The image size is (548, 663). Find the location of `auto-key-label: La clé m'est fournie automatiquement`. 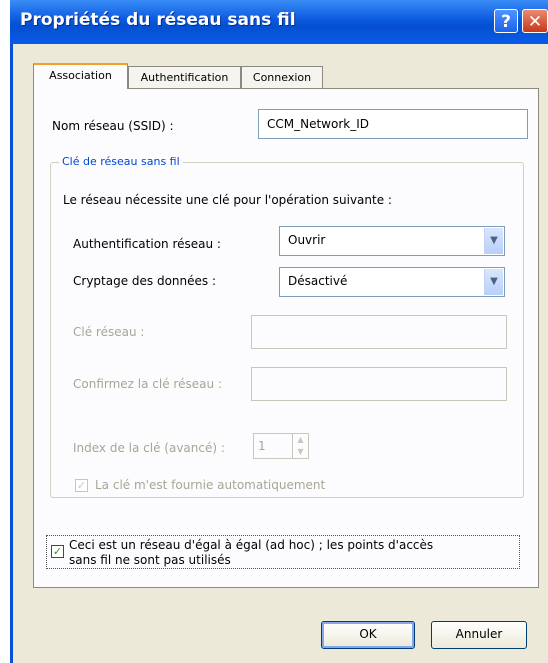

auto-key-label: La clé m'est fournie automatiquement is located at coordinates (210, 485).